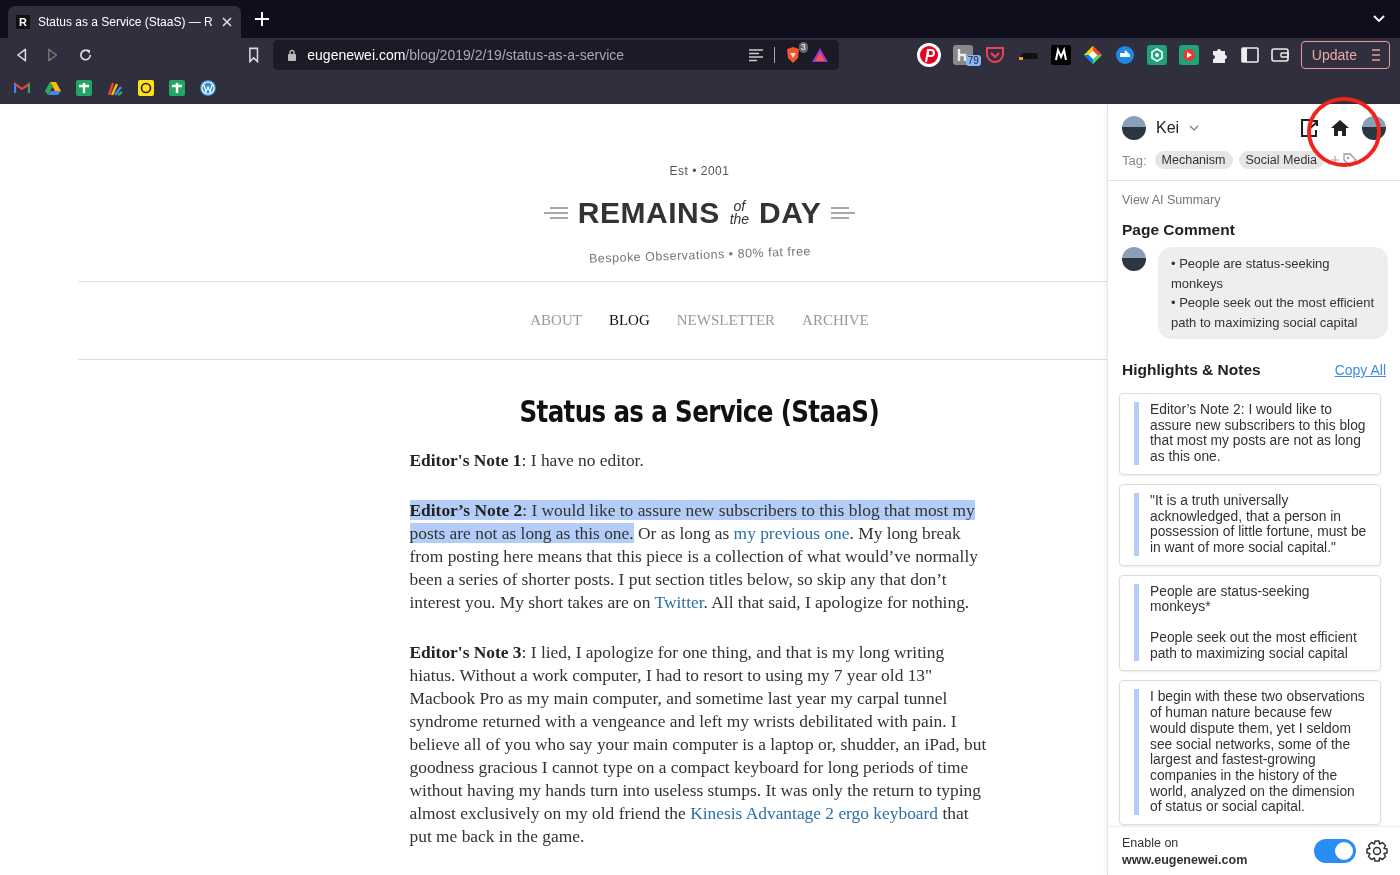  I want to click on arrow-circle-icon, so click(1124, 55).